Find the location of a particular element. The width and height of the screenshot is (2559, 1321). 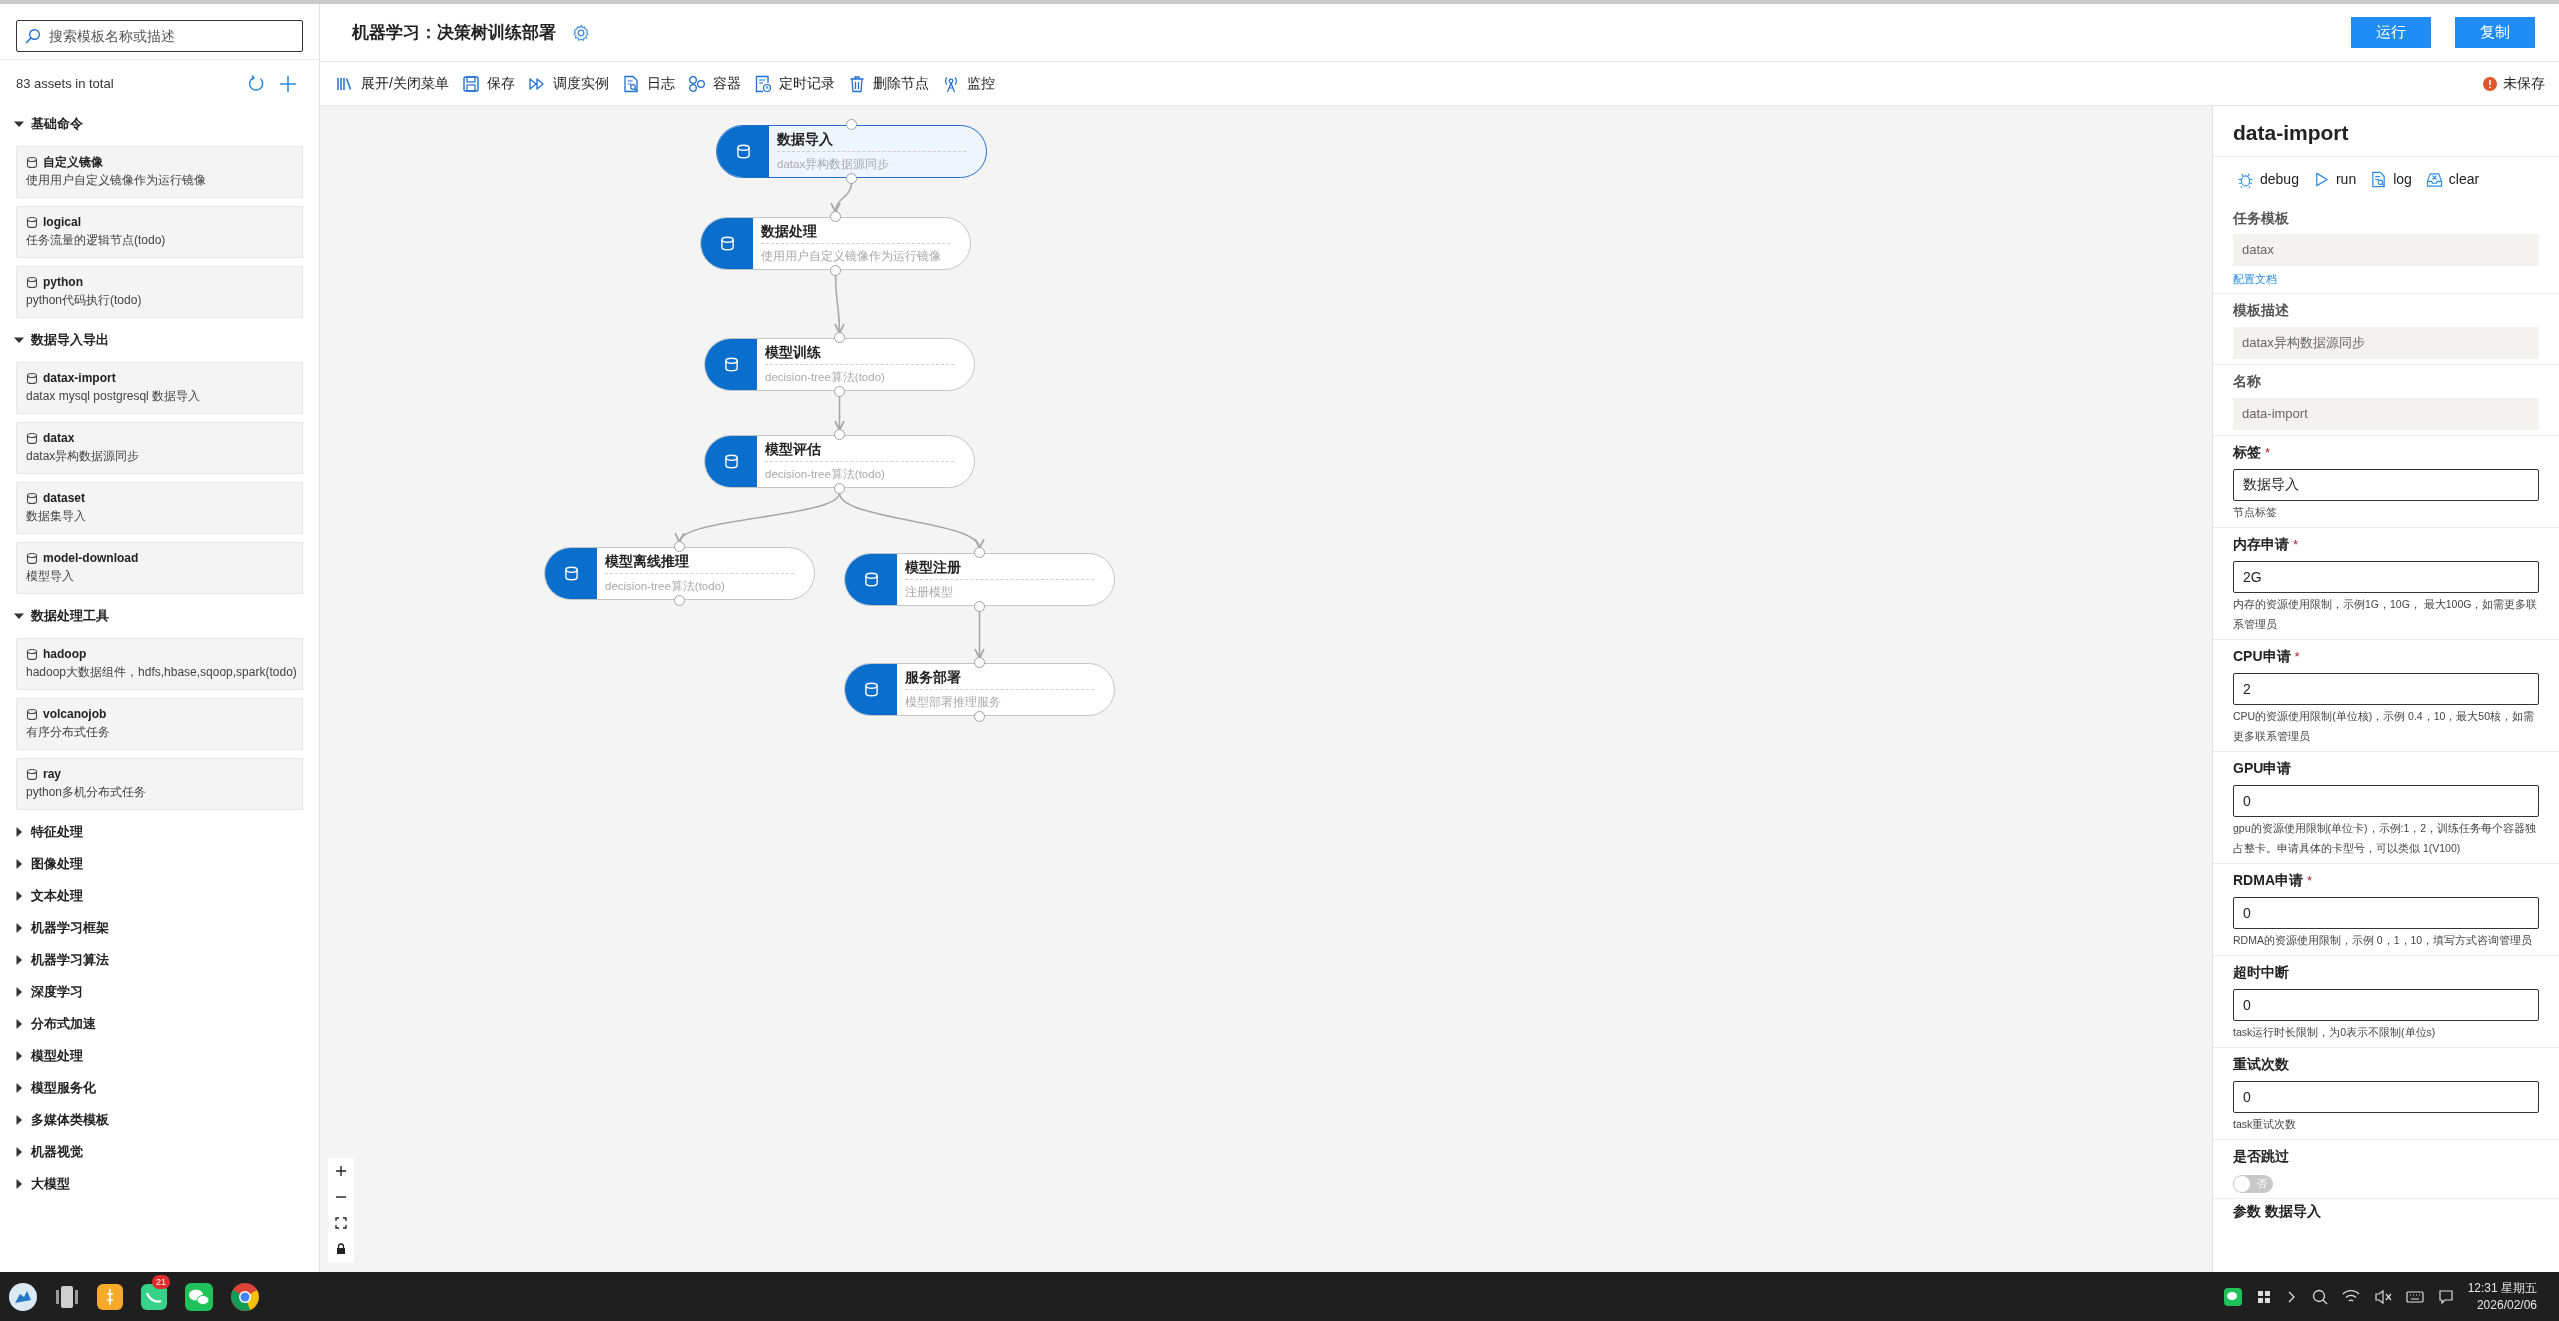

search-field: 搜索模板名称或描述 is located at coordinates (159, 36).